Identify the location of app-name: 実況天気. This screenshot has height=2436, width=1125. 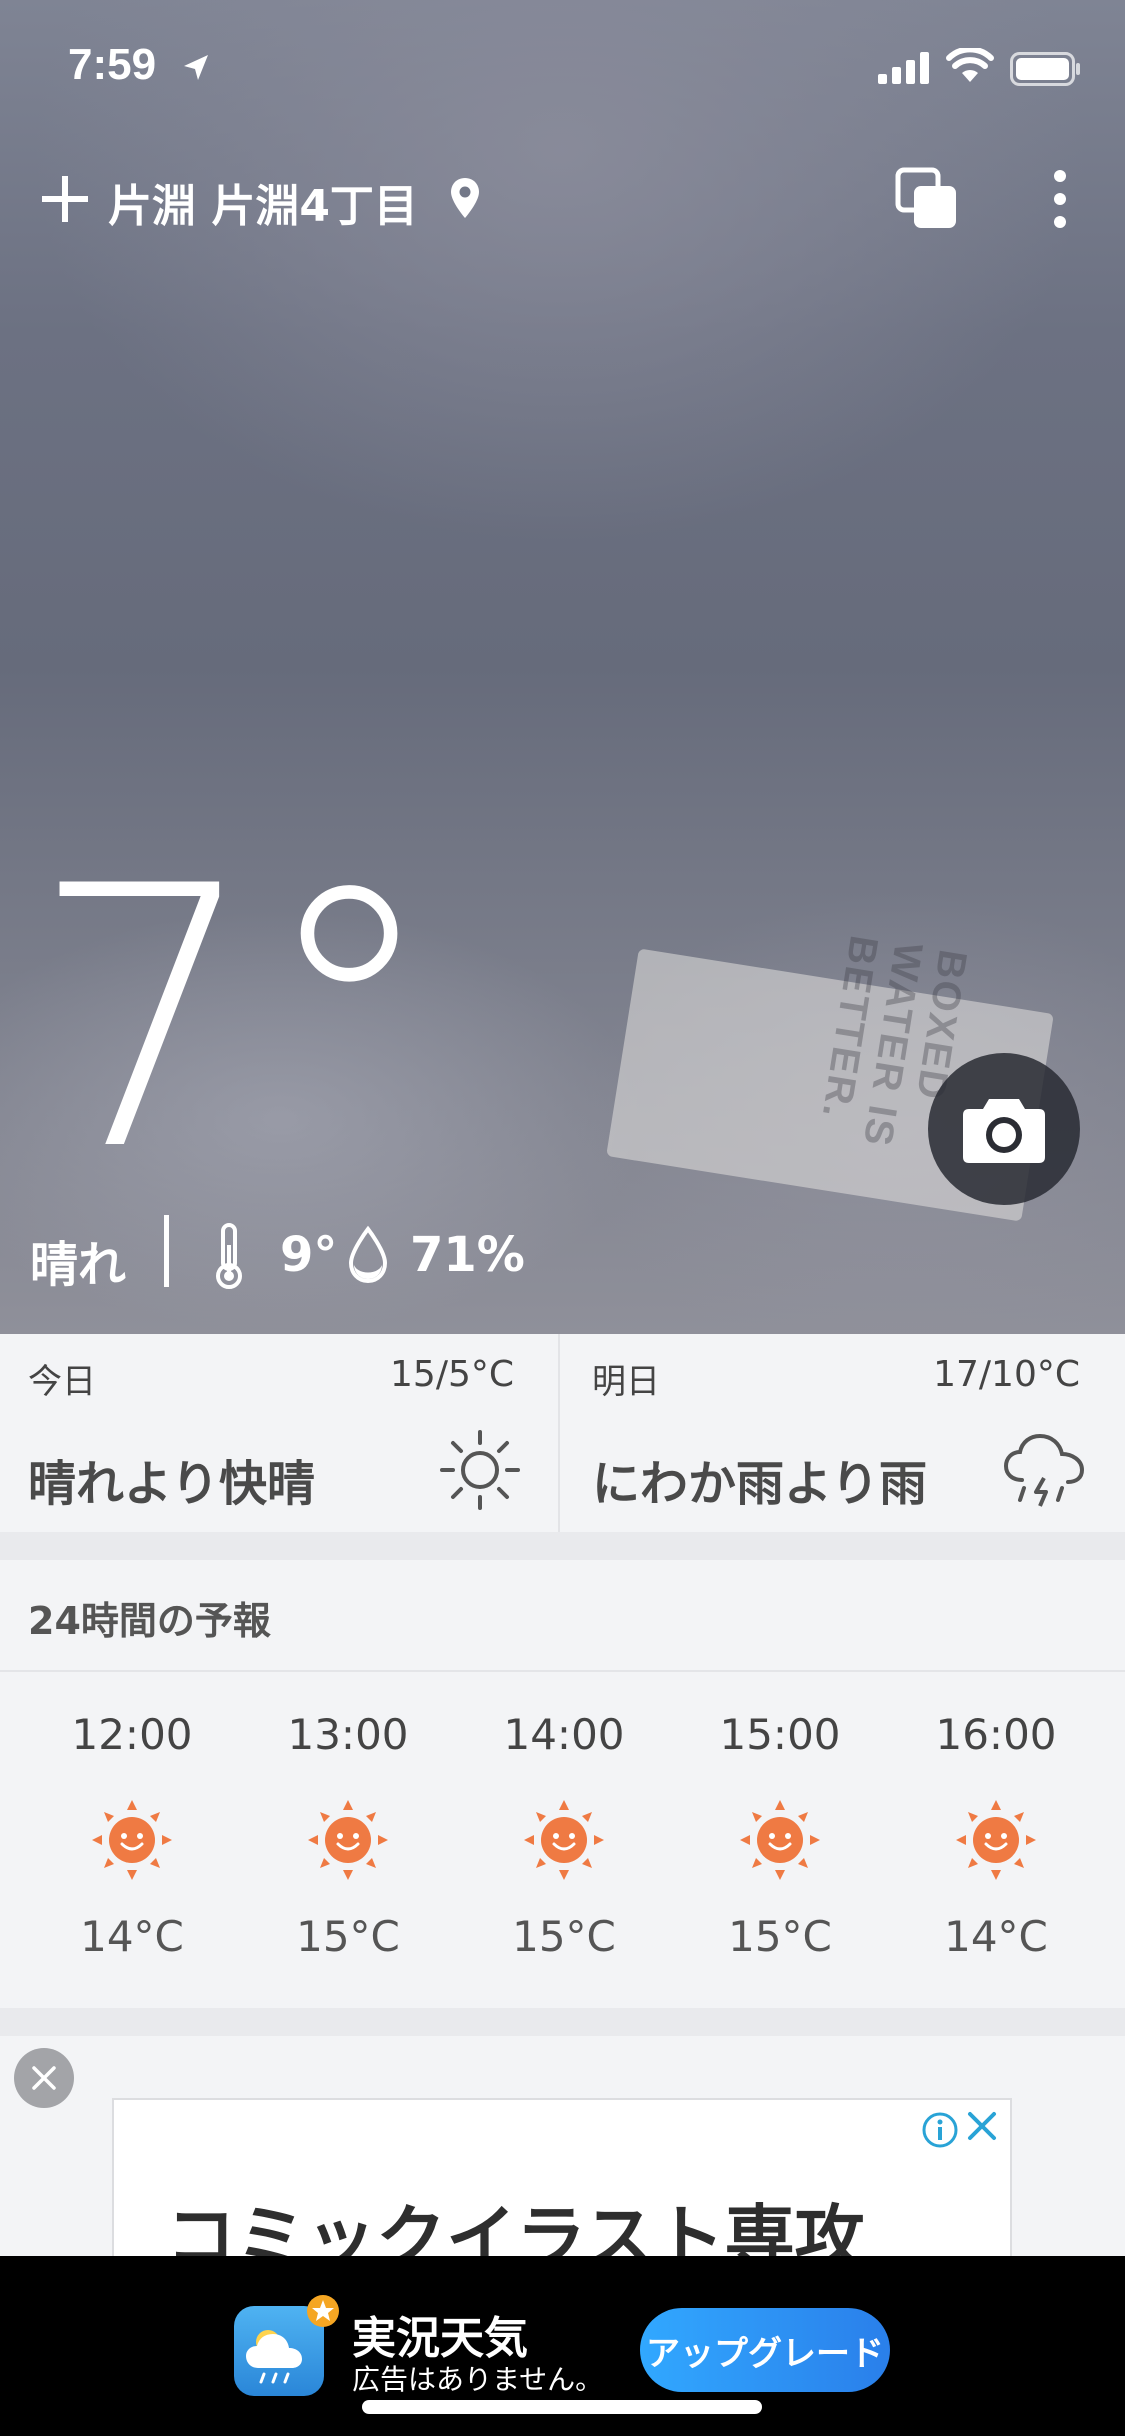
(440, 2338).